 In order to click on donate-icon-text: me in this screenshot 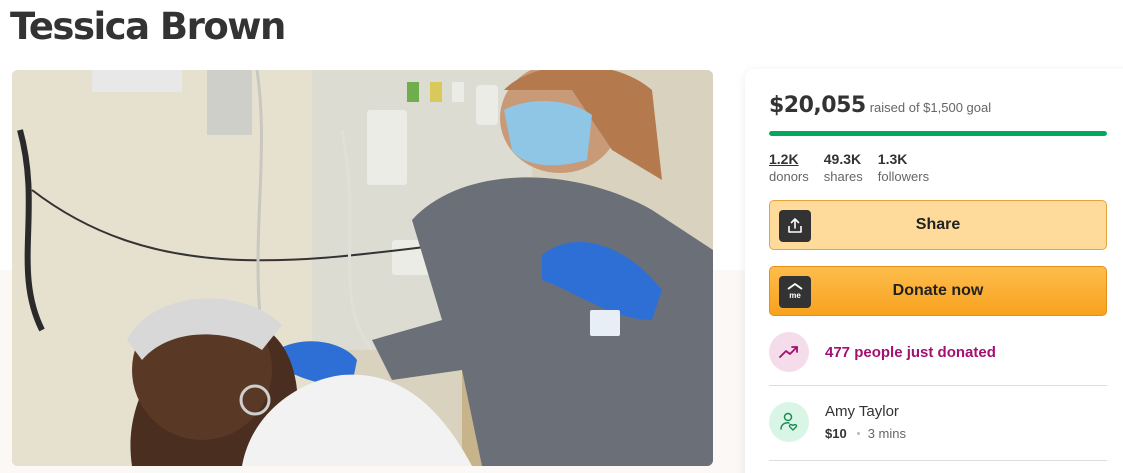, I will do `click(795, 295)`.